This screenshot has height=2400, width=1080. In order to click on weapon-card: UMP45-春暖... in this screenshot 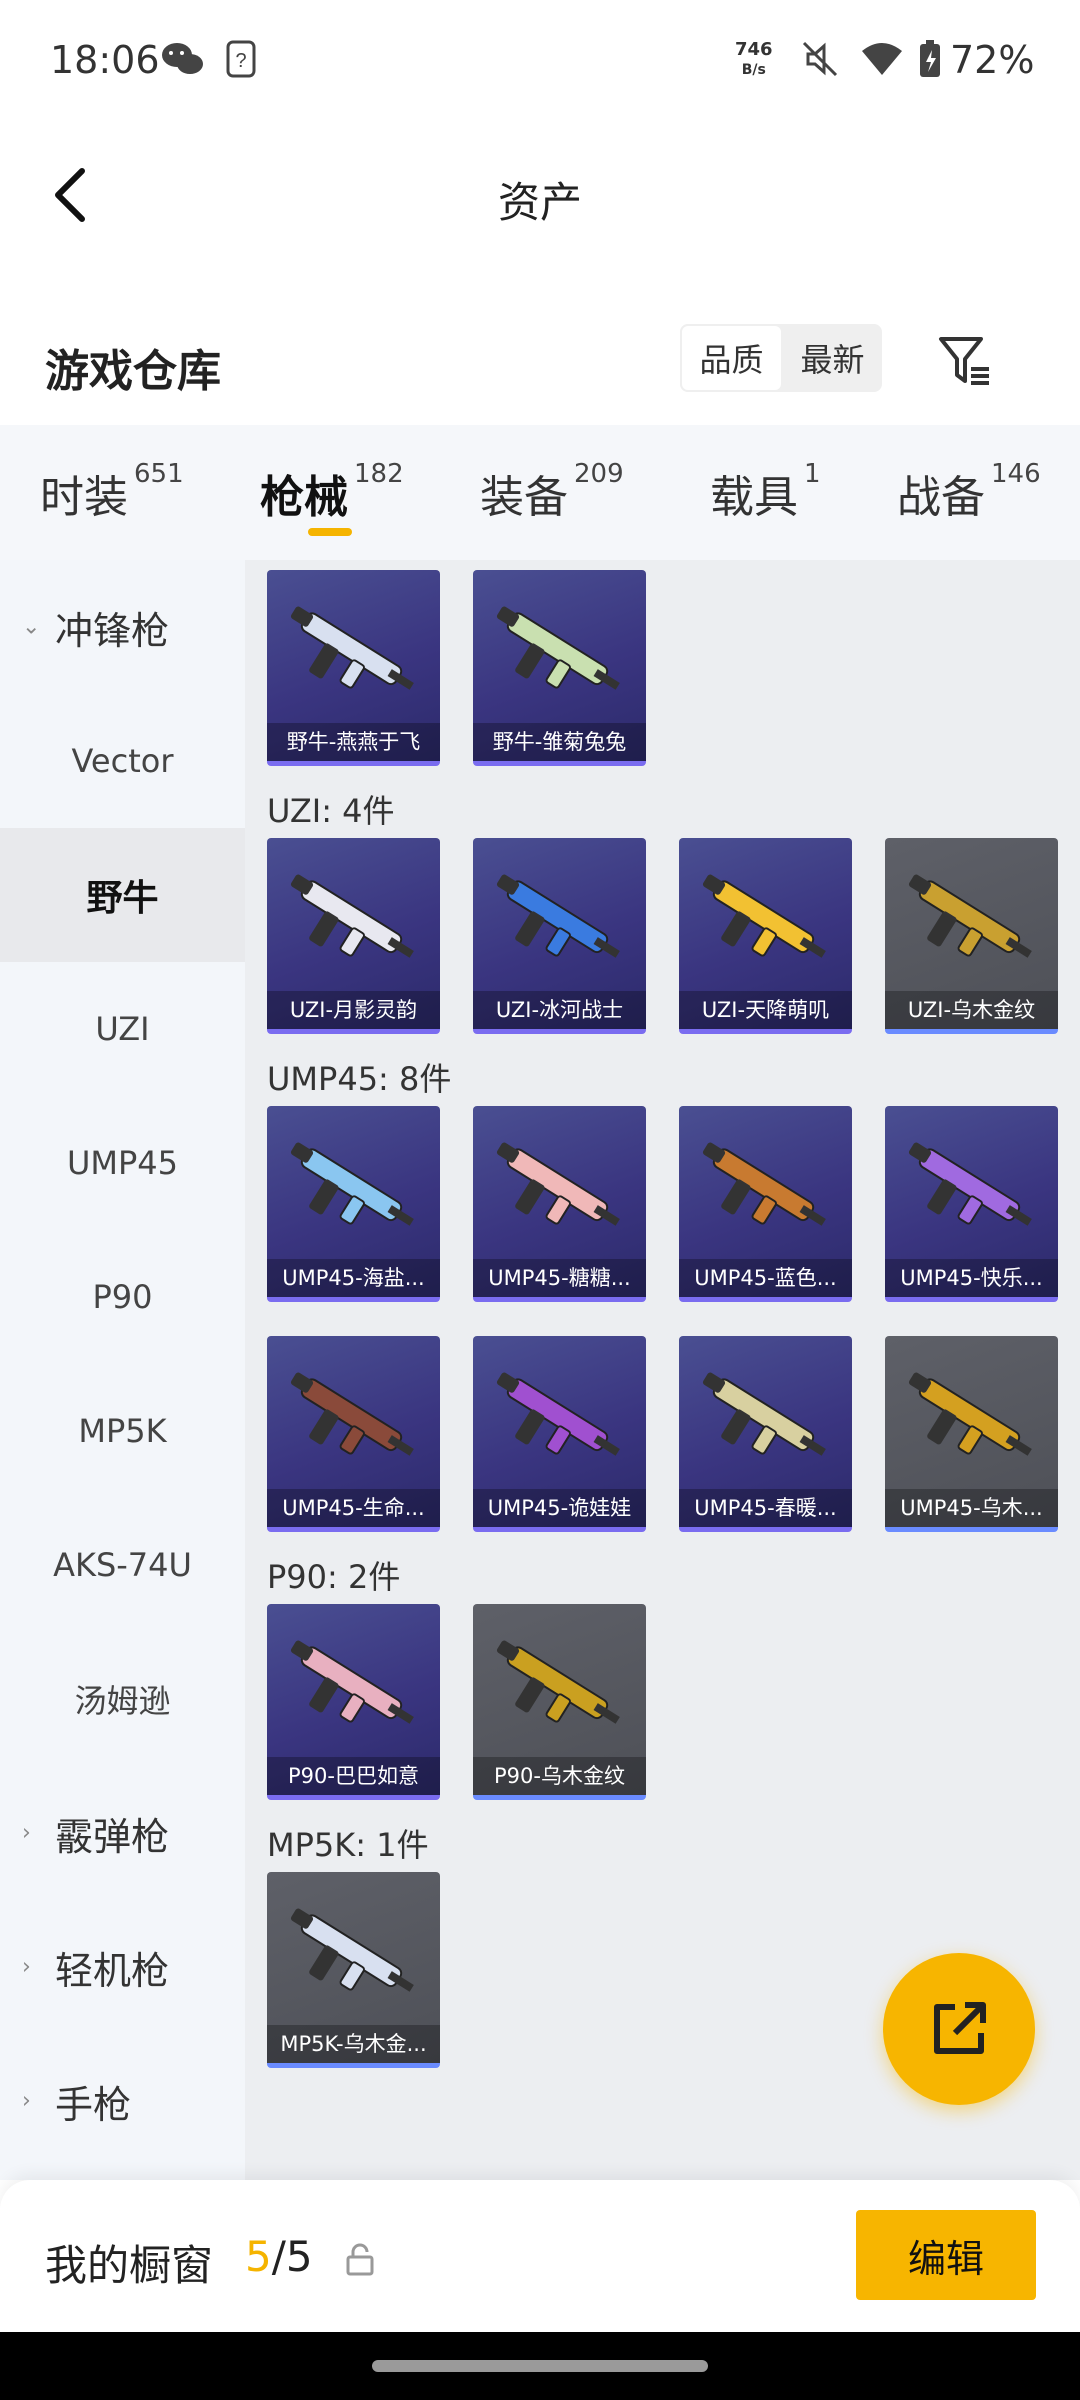, I will do `click(765, 1434)`.